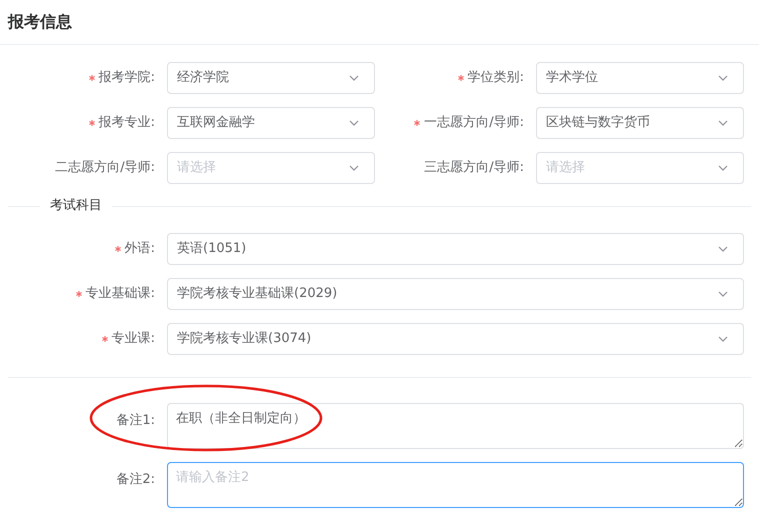 Image resolution: width=759 pixels, height=519 pixels. I want to click on field-label: 专业课:, so click(133, 339).